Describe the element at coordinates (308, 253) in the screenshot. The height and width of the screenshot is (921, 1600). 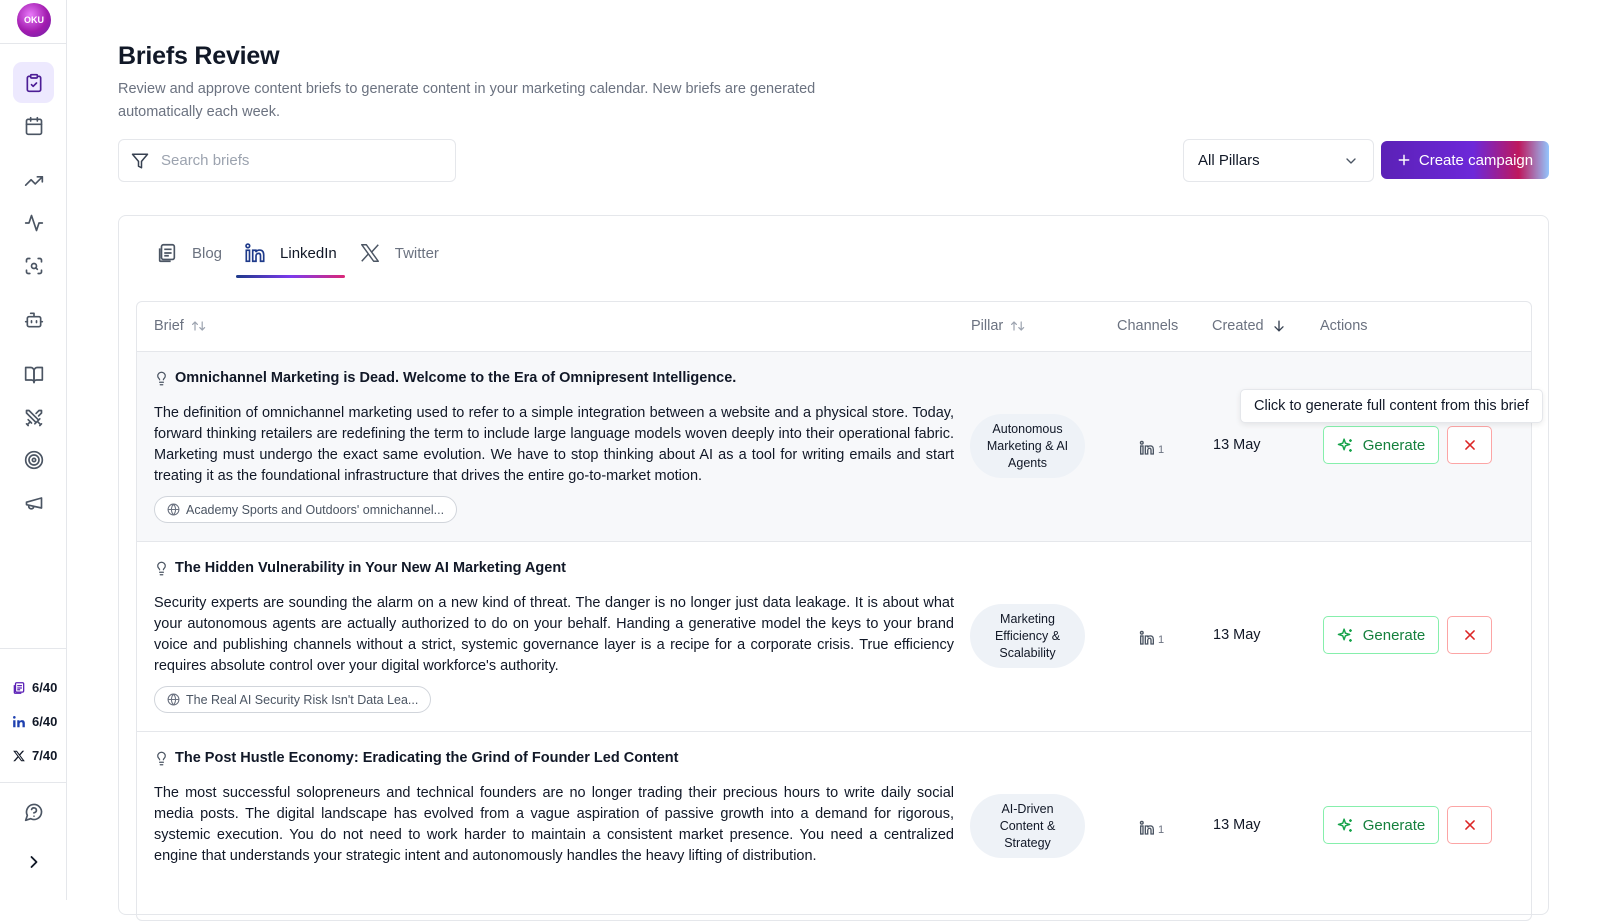
I see `tab-linkedin-label: LinkedIn` at that location.